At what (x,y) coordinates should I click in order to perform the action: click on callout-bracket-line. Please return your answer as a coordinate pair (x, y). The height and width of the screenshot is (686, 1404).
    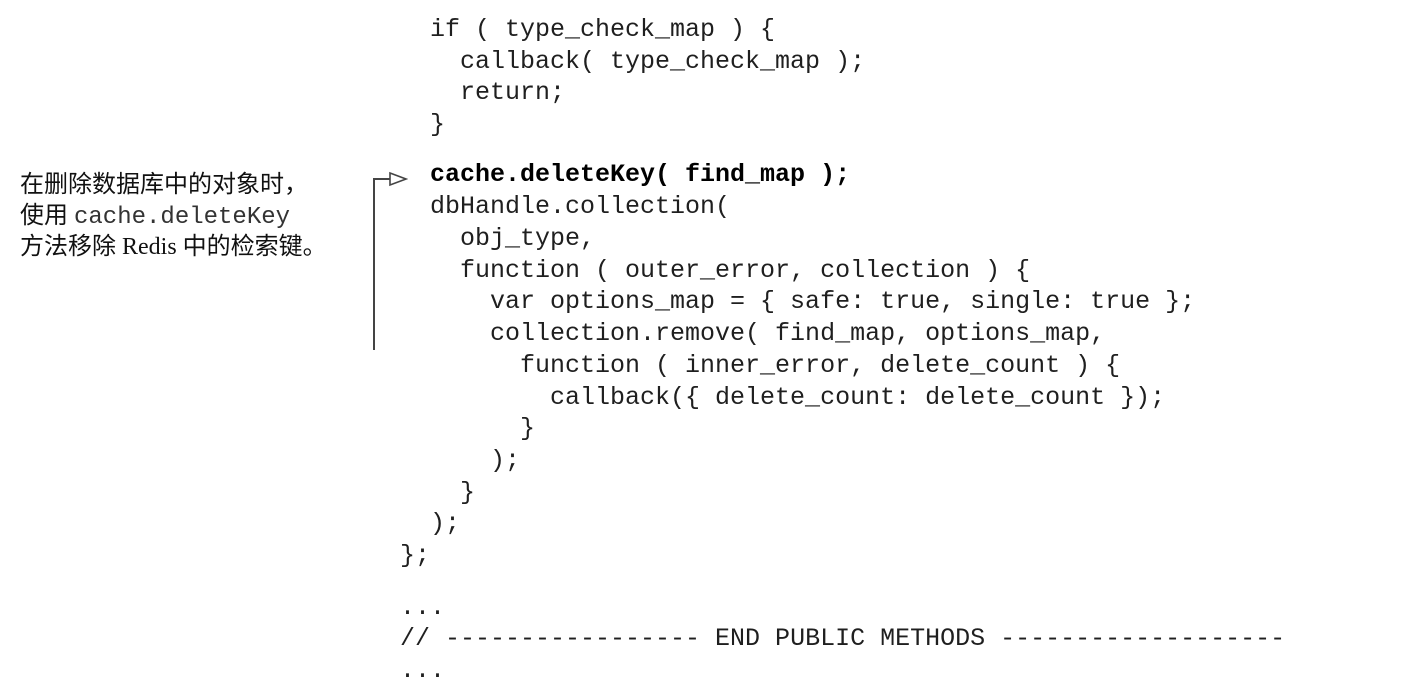
    Looking at the image, I should click on (374, 264).